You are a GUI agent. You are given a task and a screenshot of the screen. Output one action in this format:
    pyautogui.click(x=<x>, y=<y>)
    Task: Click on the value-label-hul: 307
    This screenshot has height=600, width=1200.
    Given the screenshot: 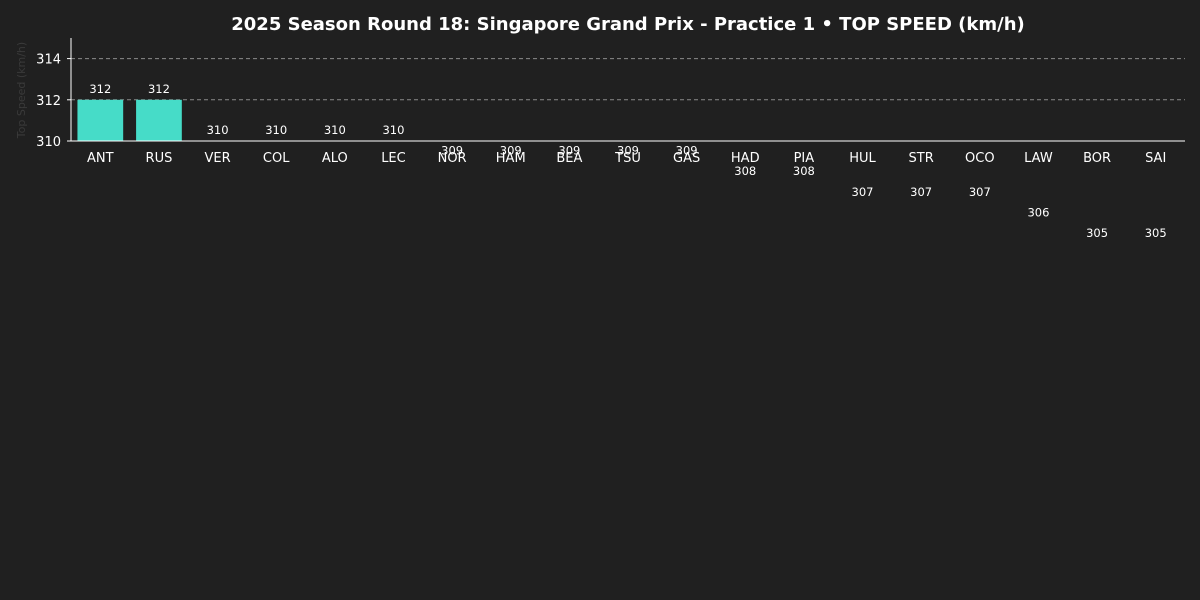 What is the action you would take?
    pyautogui.click(x=863, y=192)
    